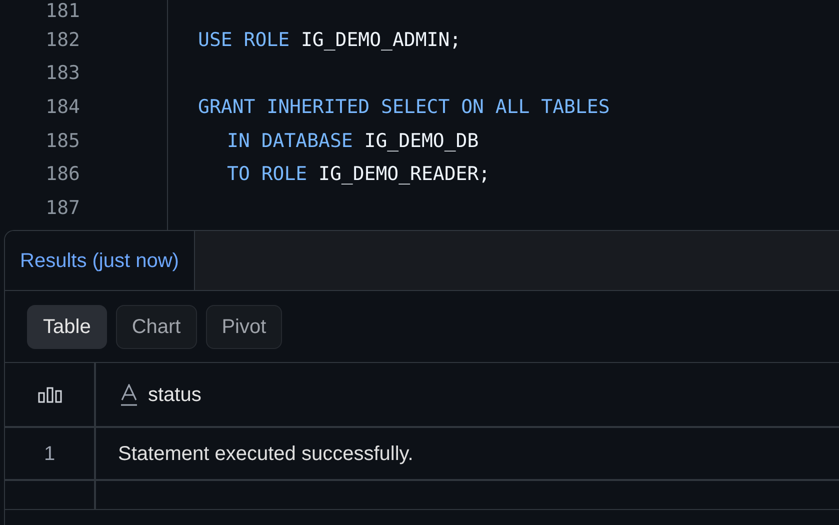 The width and height of the screenshot is (839, 525). I want to click on code-line: IN DATABASE IG_DEMO_DB, so click(352, 141).